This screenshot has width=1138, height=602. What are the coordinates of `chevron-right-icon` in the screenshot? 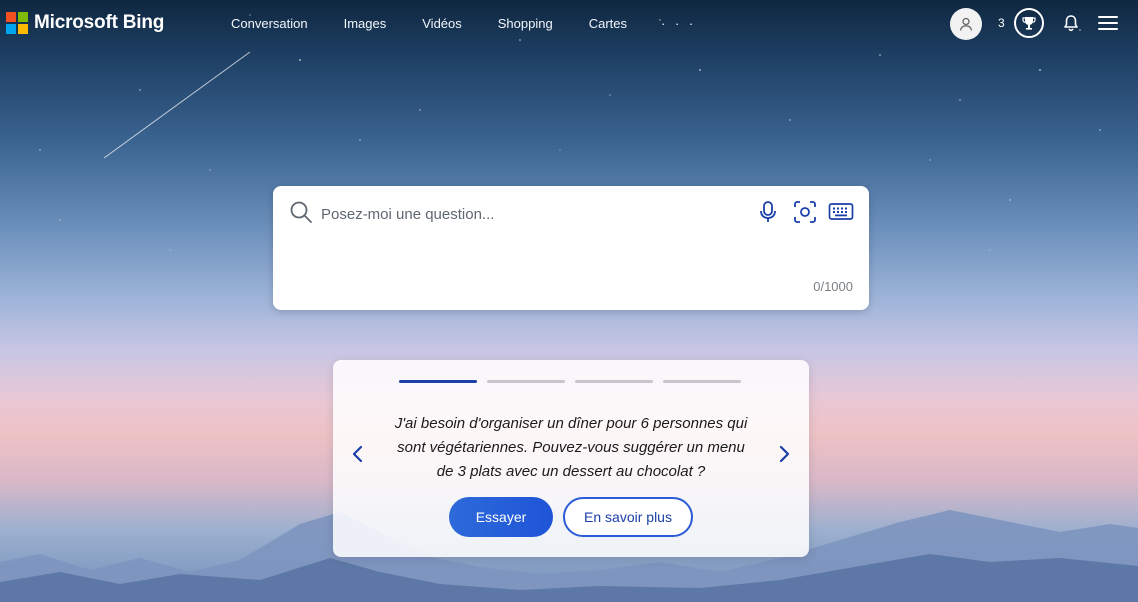 It's located at (784, 454).